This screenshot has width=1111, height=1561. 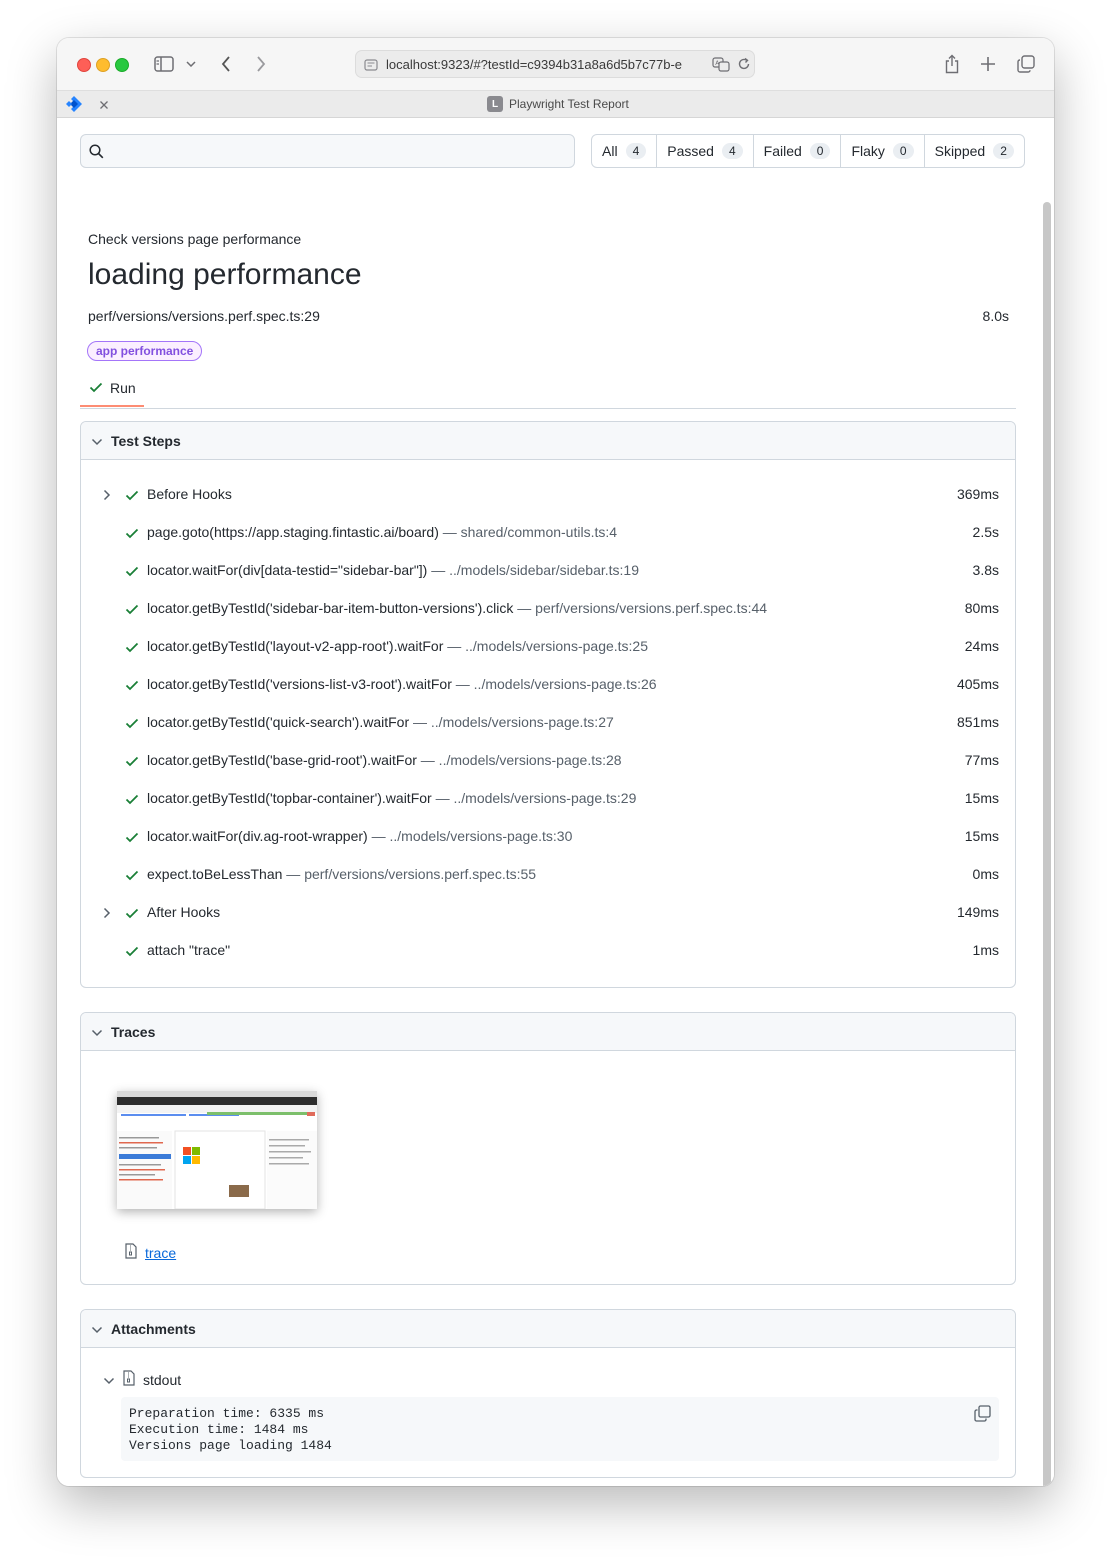 I want to click on jira-icon, so click(x=74, y=106).